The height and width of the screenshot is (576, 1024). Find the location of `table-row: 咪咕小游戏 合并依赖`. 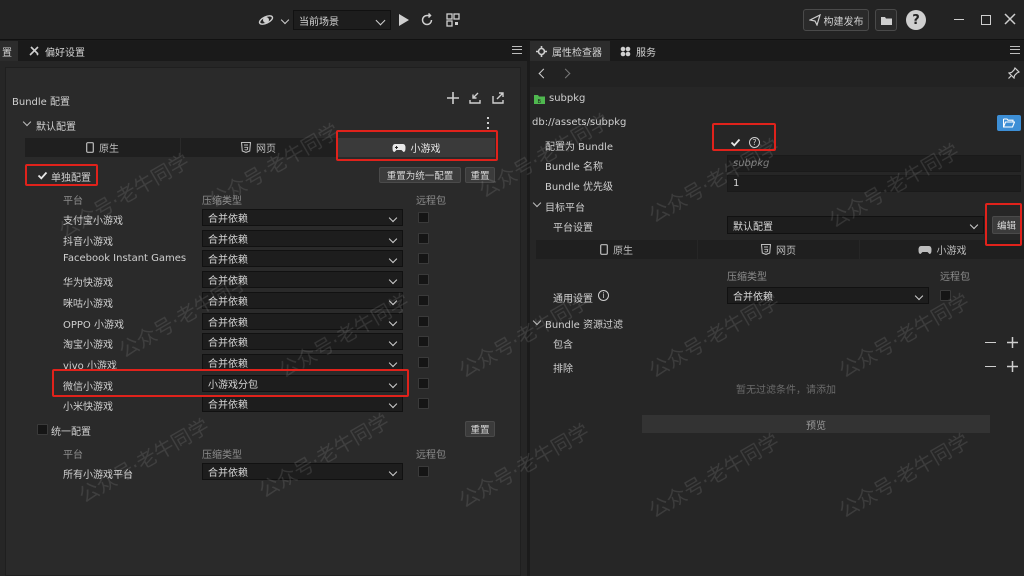

table-row: 咪咕小游戏 合并依赖 is located at coordinates (261, 300).